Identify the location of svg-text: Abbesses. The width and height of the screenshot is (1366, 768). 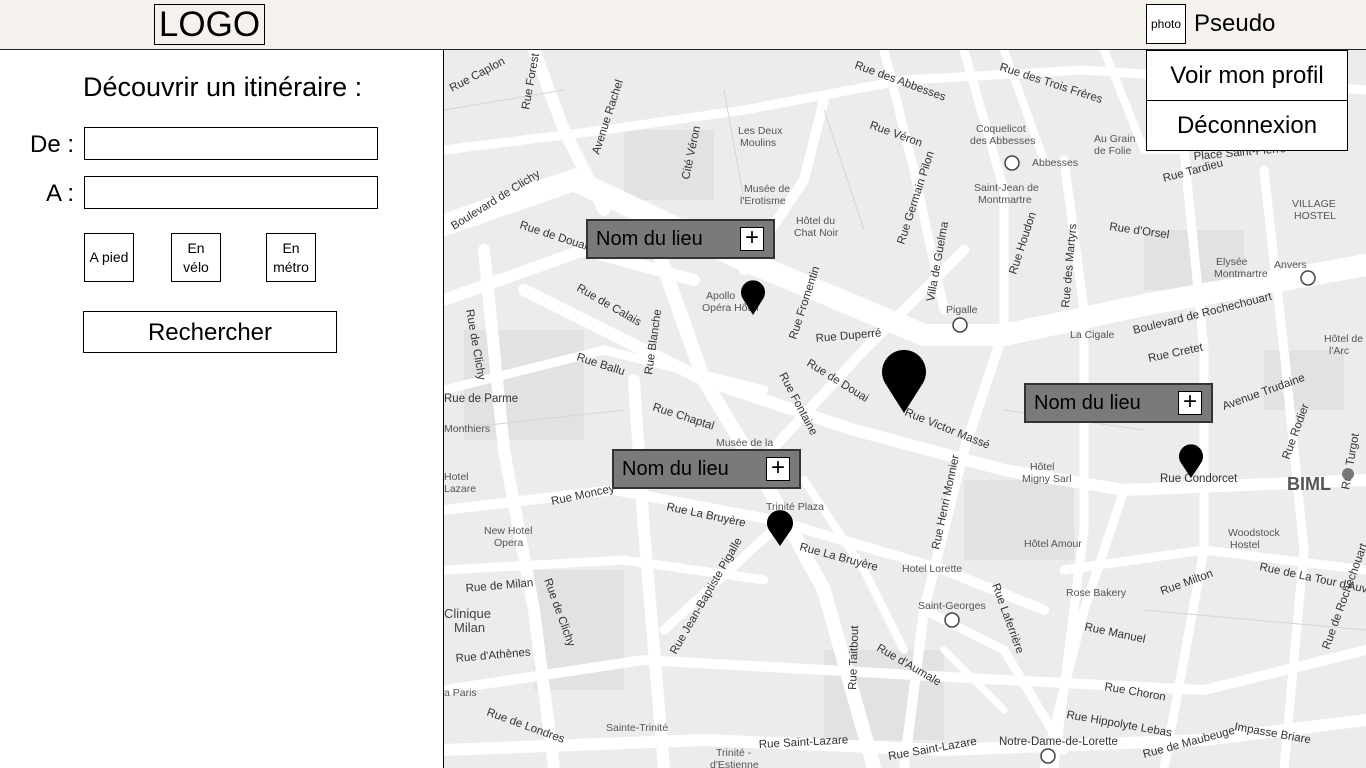
(1055, 163).